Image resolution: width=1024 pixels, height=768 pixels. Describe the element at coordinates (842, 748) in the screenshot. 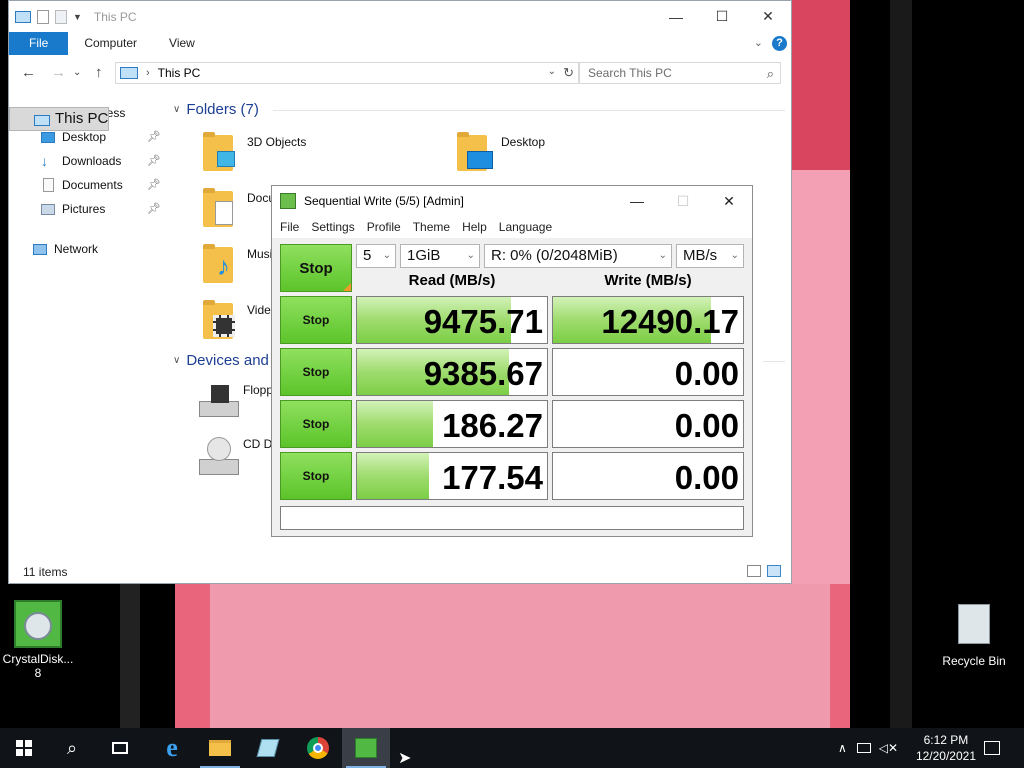

I see `show-hidden-icons-icon: ∧` at that location.